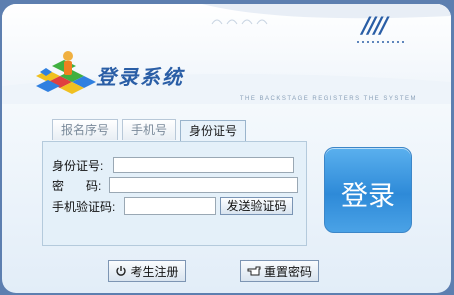 Image resolution: width=454 pixels, height=295 pixels. I want to click on login-button: 登录, so click(368, 190).